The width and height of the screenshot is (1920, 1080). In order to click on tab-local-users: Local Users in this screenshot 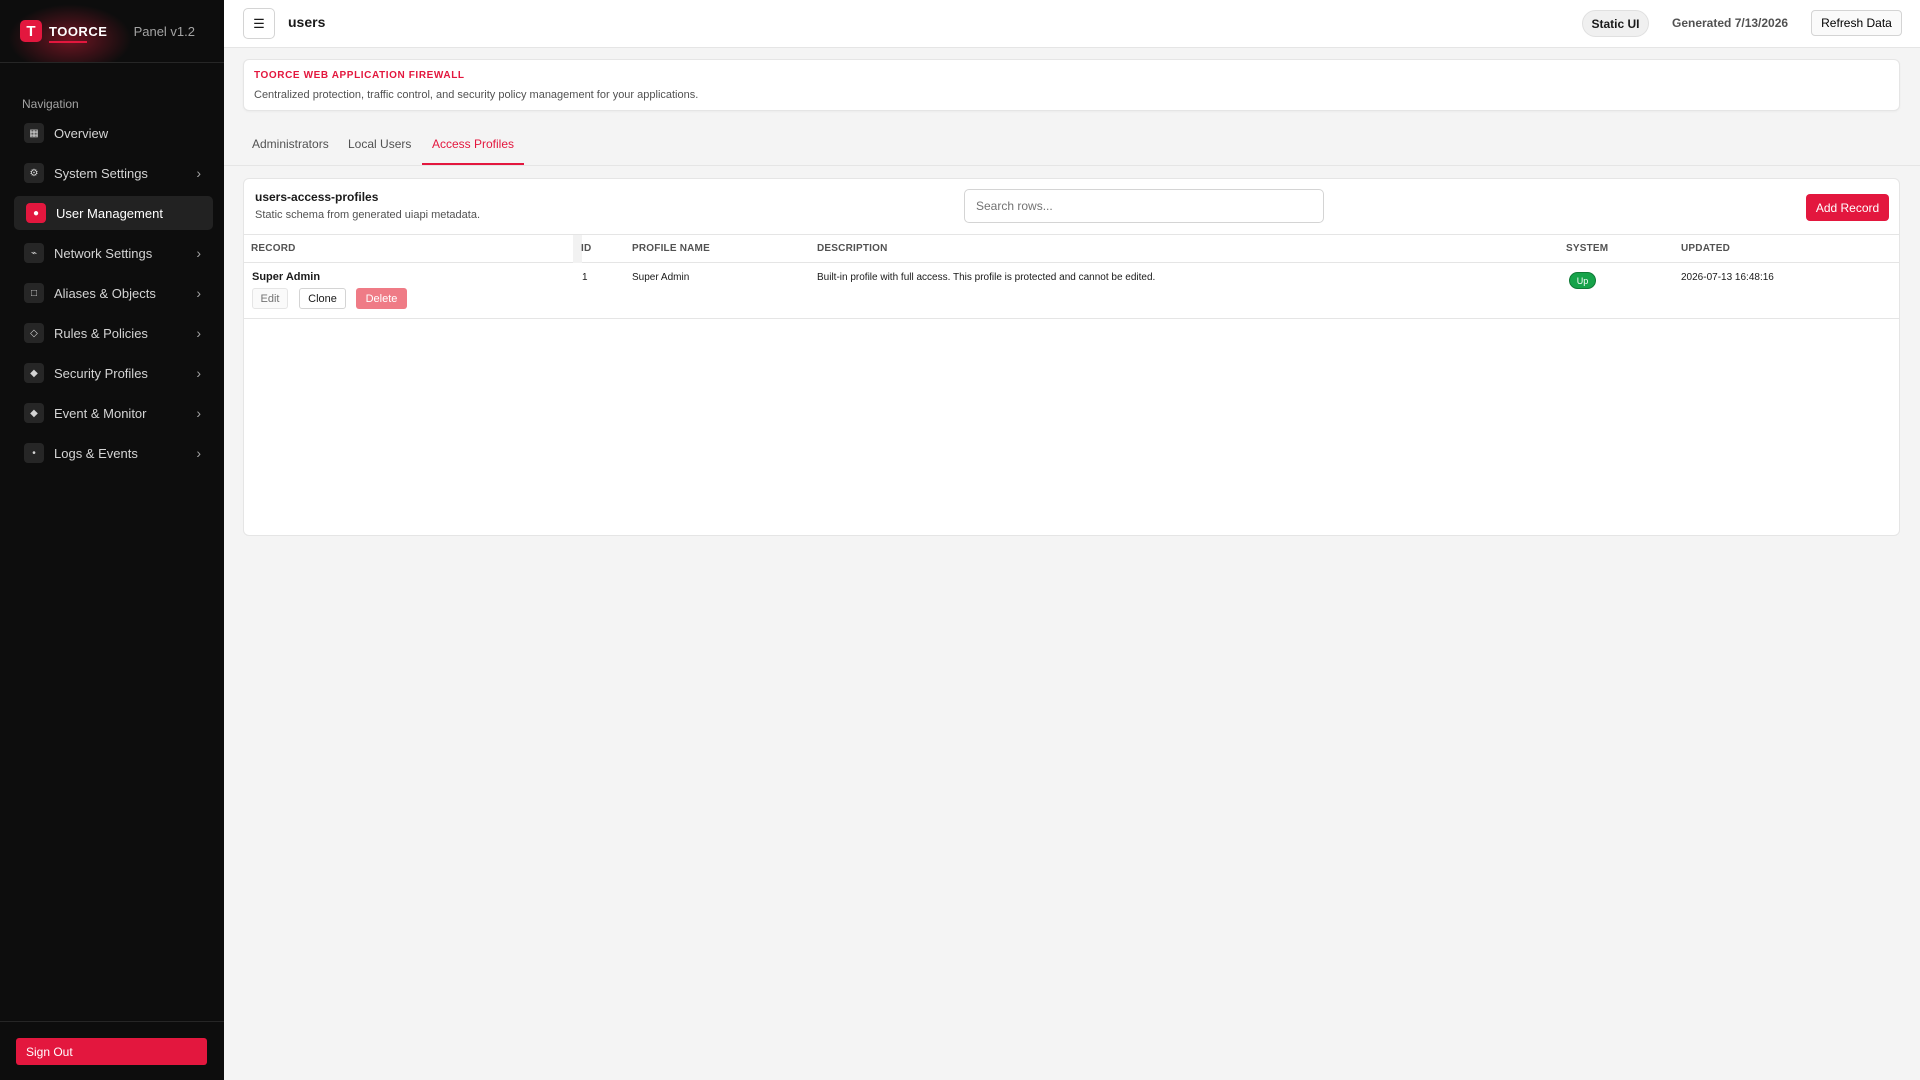, I will do `click(379, 143)`.